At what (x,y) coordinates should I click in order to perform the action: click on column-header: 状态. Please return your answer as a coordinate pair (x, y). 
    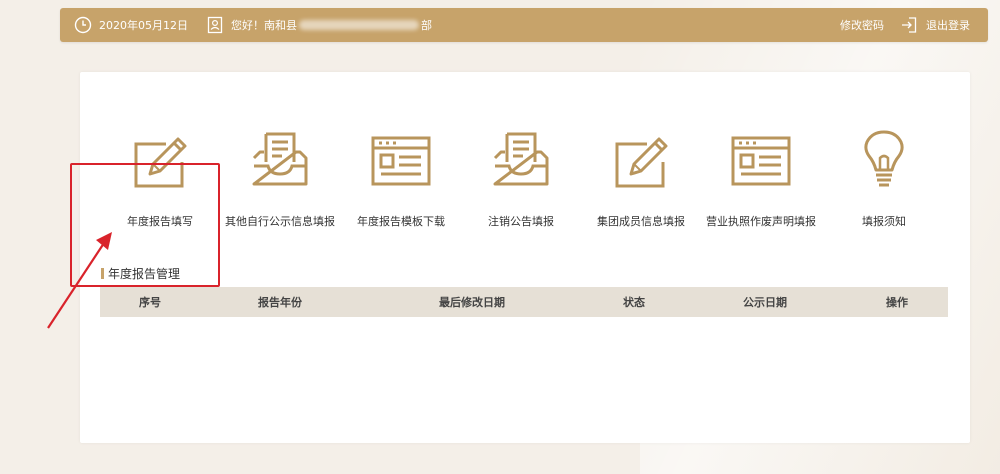
    Looking at the image, I should click on (634, 302).